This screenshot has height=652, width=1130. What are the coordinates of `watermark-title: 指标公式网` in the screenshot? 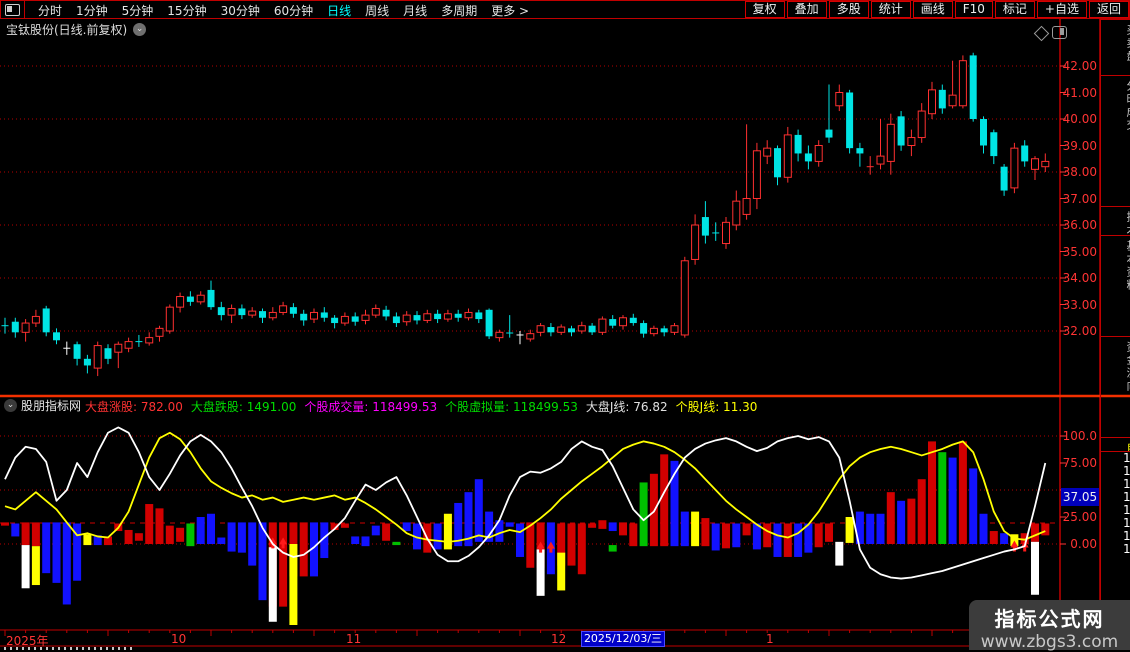 It's located at (1049, 619).